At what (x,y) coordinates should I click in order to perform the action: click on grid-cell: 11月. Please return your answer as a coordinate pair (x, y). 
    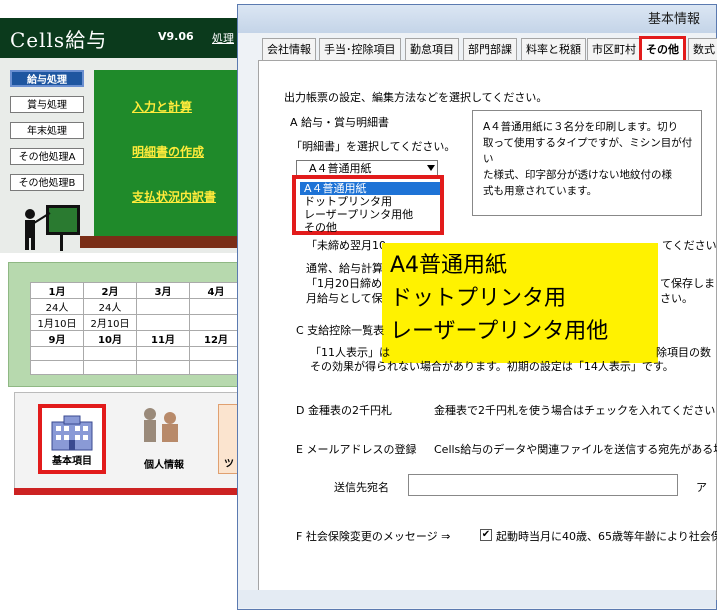
    Looking at the image, I should click on (163, 338).